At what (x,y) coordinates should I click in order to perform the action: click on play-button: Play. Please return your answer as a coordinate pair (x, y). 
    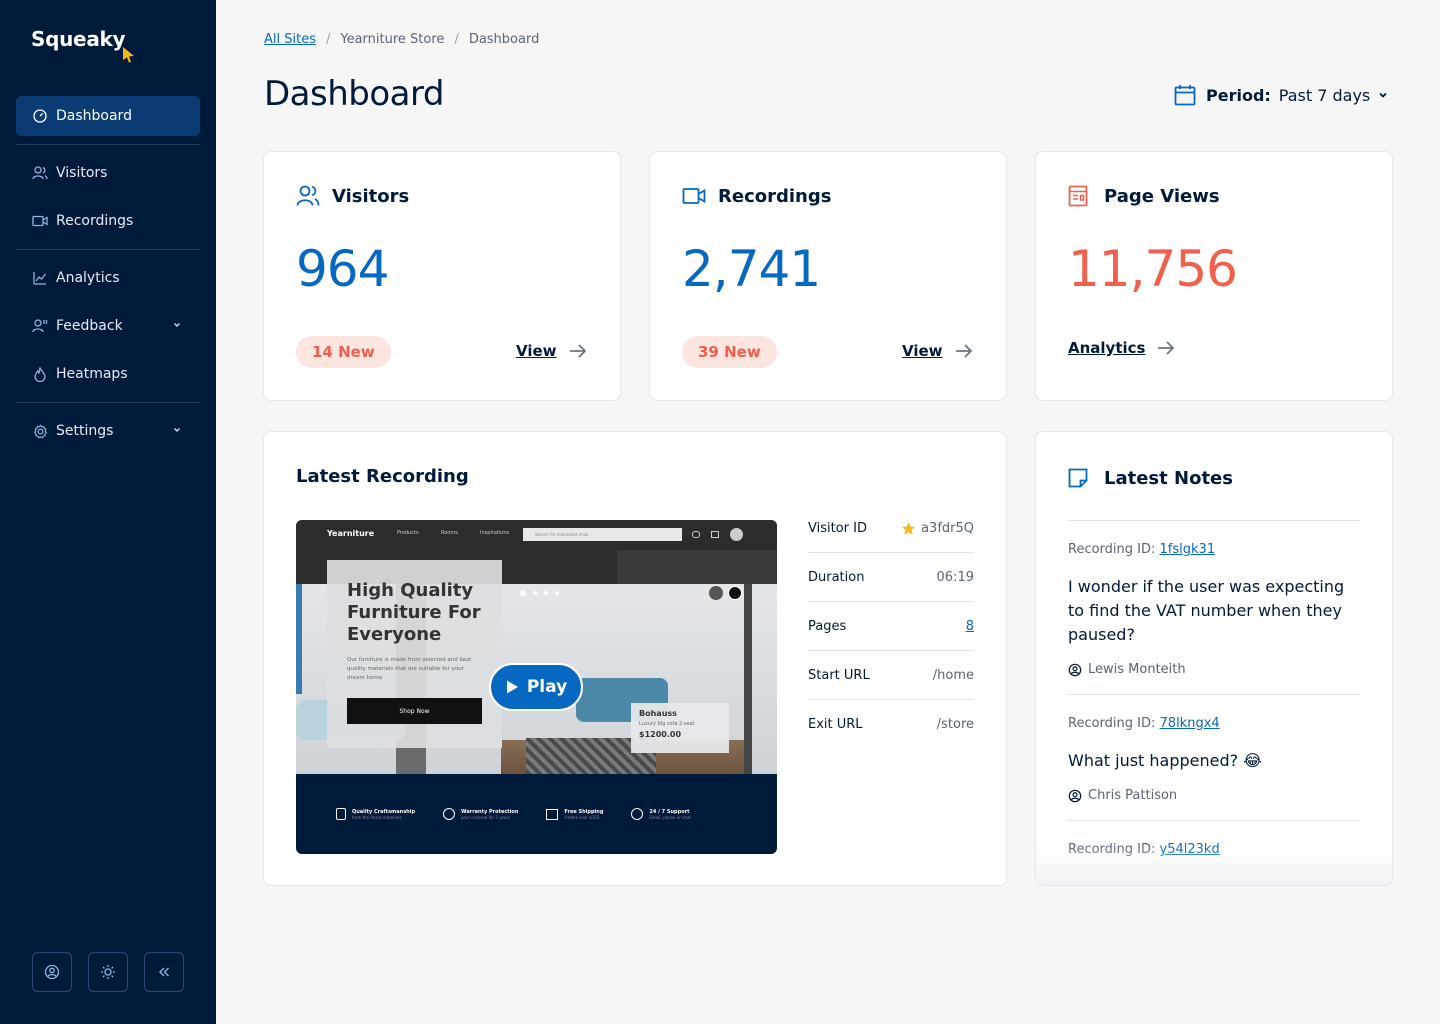
    Looking at the image, I should click on (536, 687).